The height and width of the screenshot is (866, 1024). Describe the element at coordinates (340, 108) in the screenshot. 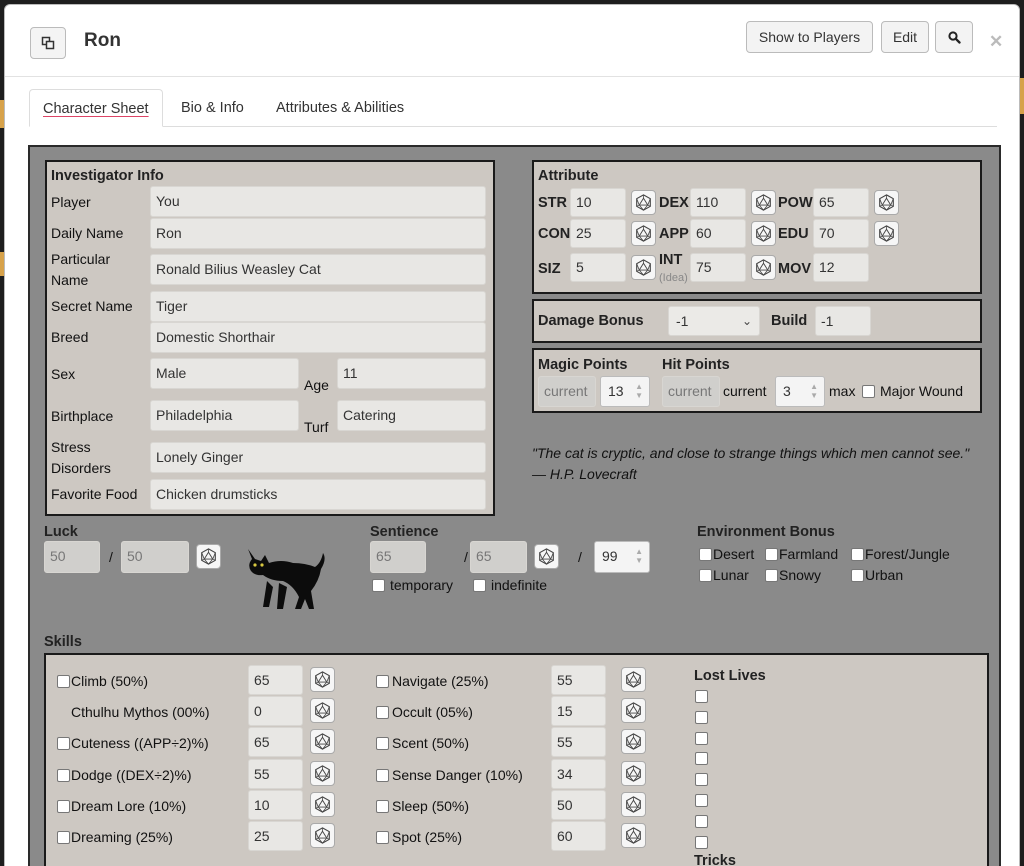

I see `tab-attributes-abilities: Attributes & Abilities` at that location.